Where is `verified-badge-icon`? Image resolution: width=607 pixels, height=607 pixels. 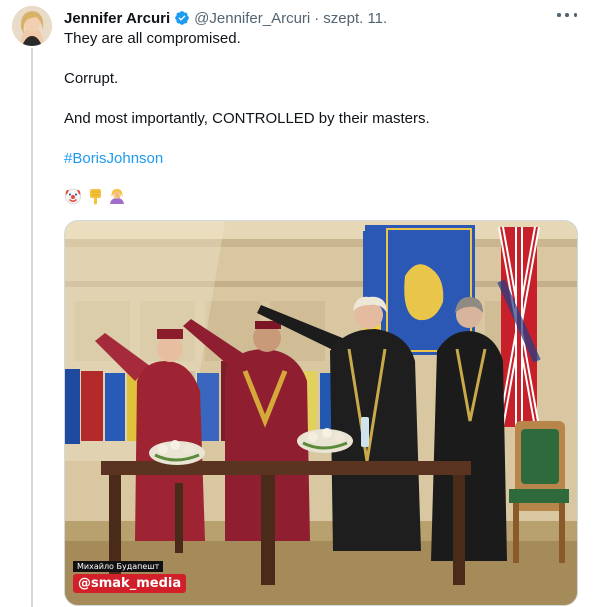
verified-badge-icon is located at coordinates (182, 18).